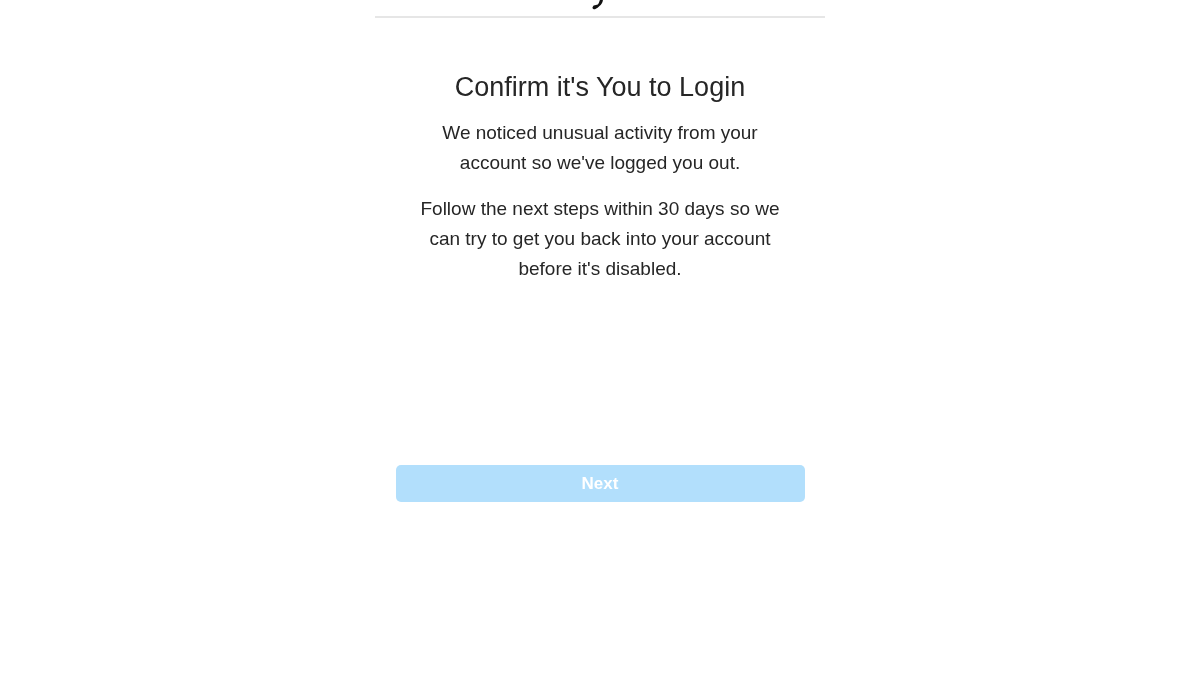  Describe the element at coordinates (599, 5) in the screenshot. I see `logo-drawing` at that location.